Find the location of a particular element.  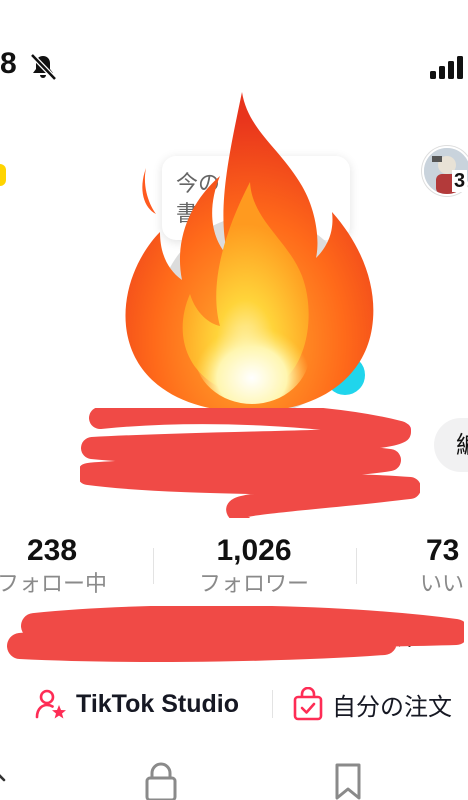

stat-likes: 73 いい is located at coordinates (443, 566).